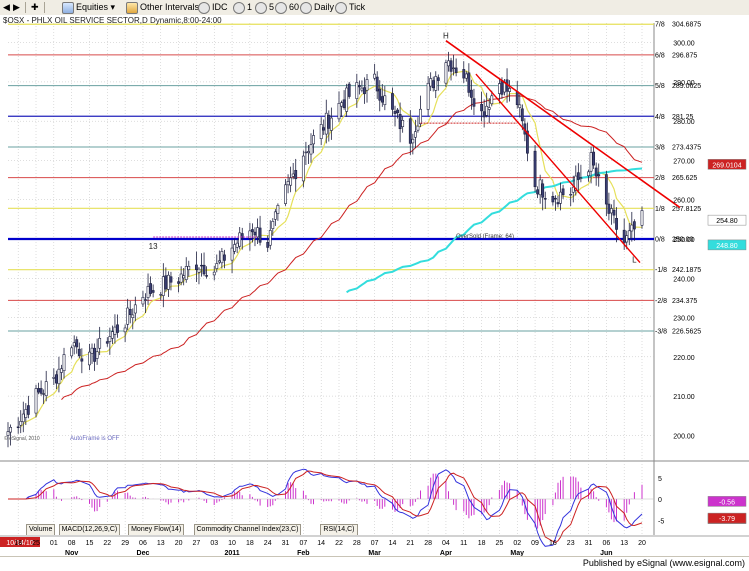  Describe the element at coordinates (446, 36) in the screenshot. I see `annotation-label: H` at that location.